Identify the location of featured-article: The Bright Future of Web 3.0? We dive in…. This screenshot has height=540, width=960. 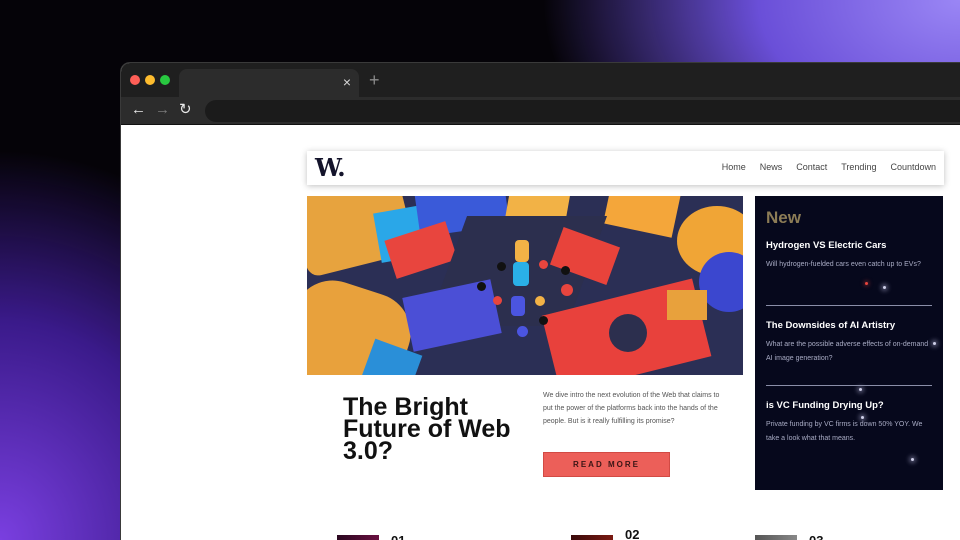
(525, 445).